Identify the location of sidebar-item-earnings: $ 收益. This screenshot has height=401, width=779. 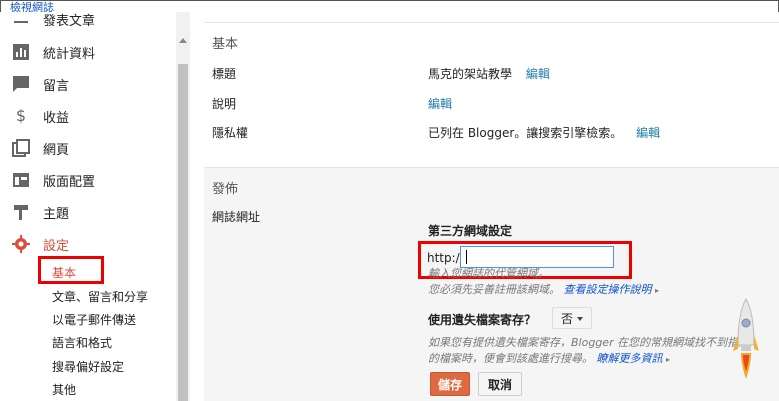
(88, 116).